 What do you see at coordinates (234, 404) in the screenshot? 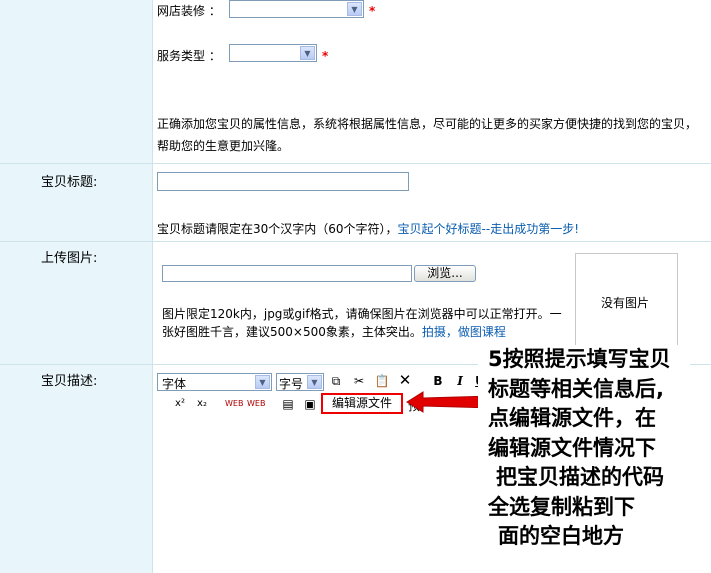
I see `insert-link-icon: WEB` at bounding box center [234, 404].